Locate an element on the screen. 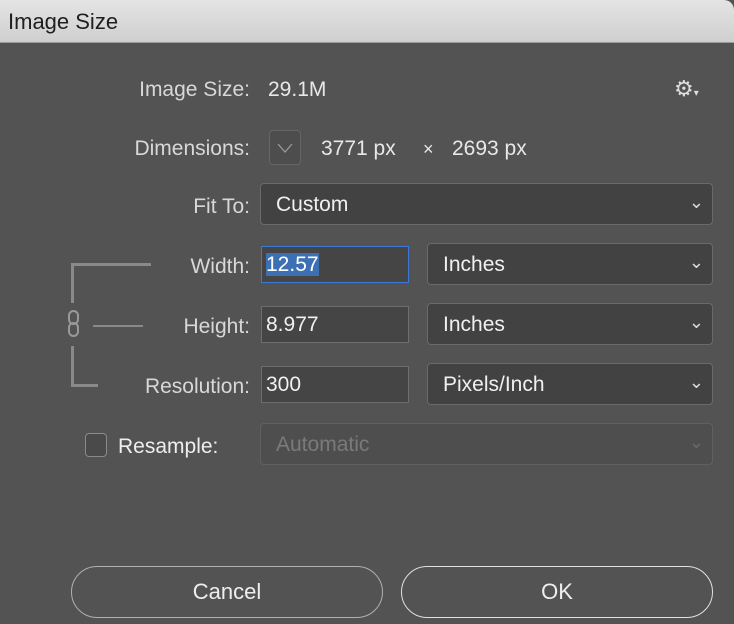  chevron-down-icon is located at coordinates (285, 148).